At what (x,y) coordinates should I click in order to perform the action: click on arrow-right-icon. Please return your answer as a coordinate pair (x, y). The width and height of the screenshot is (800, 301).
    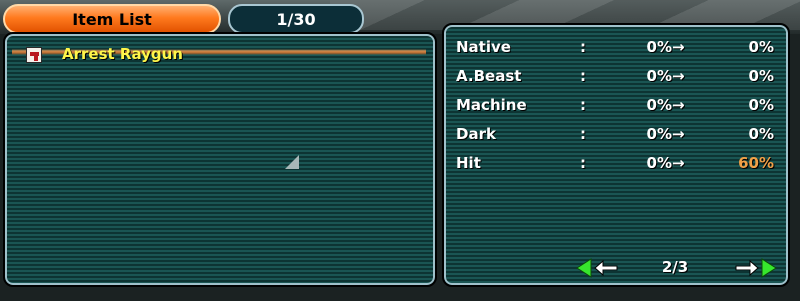
    Looking at the image, I should click on (756, 268).